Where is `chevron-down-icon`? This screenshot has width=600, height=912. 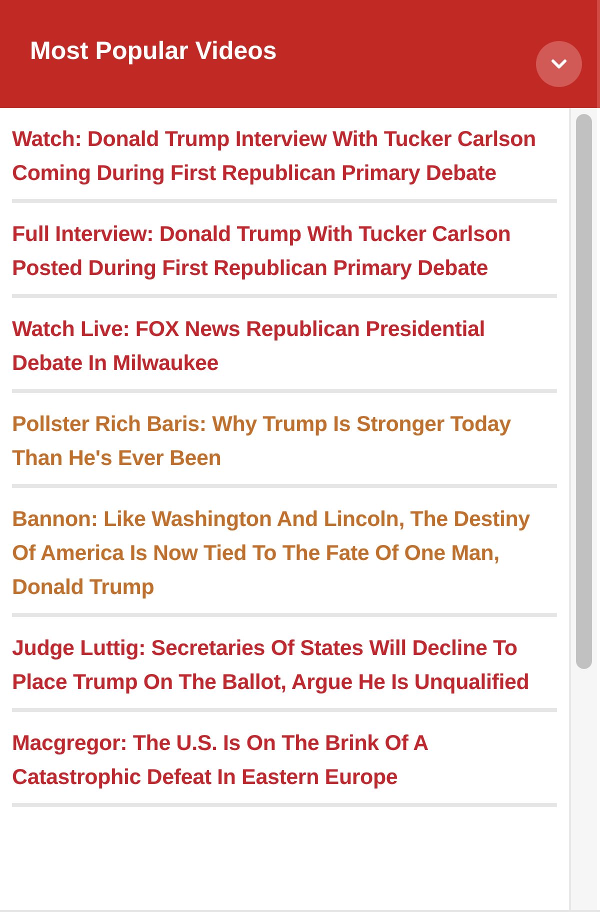 chevron-down-icon is located at coordinates (559, 64).